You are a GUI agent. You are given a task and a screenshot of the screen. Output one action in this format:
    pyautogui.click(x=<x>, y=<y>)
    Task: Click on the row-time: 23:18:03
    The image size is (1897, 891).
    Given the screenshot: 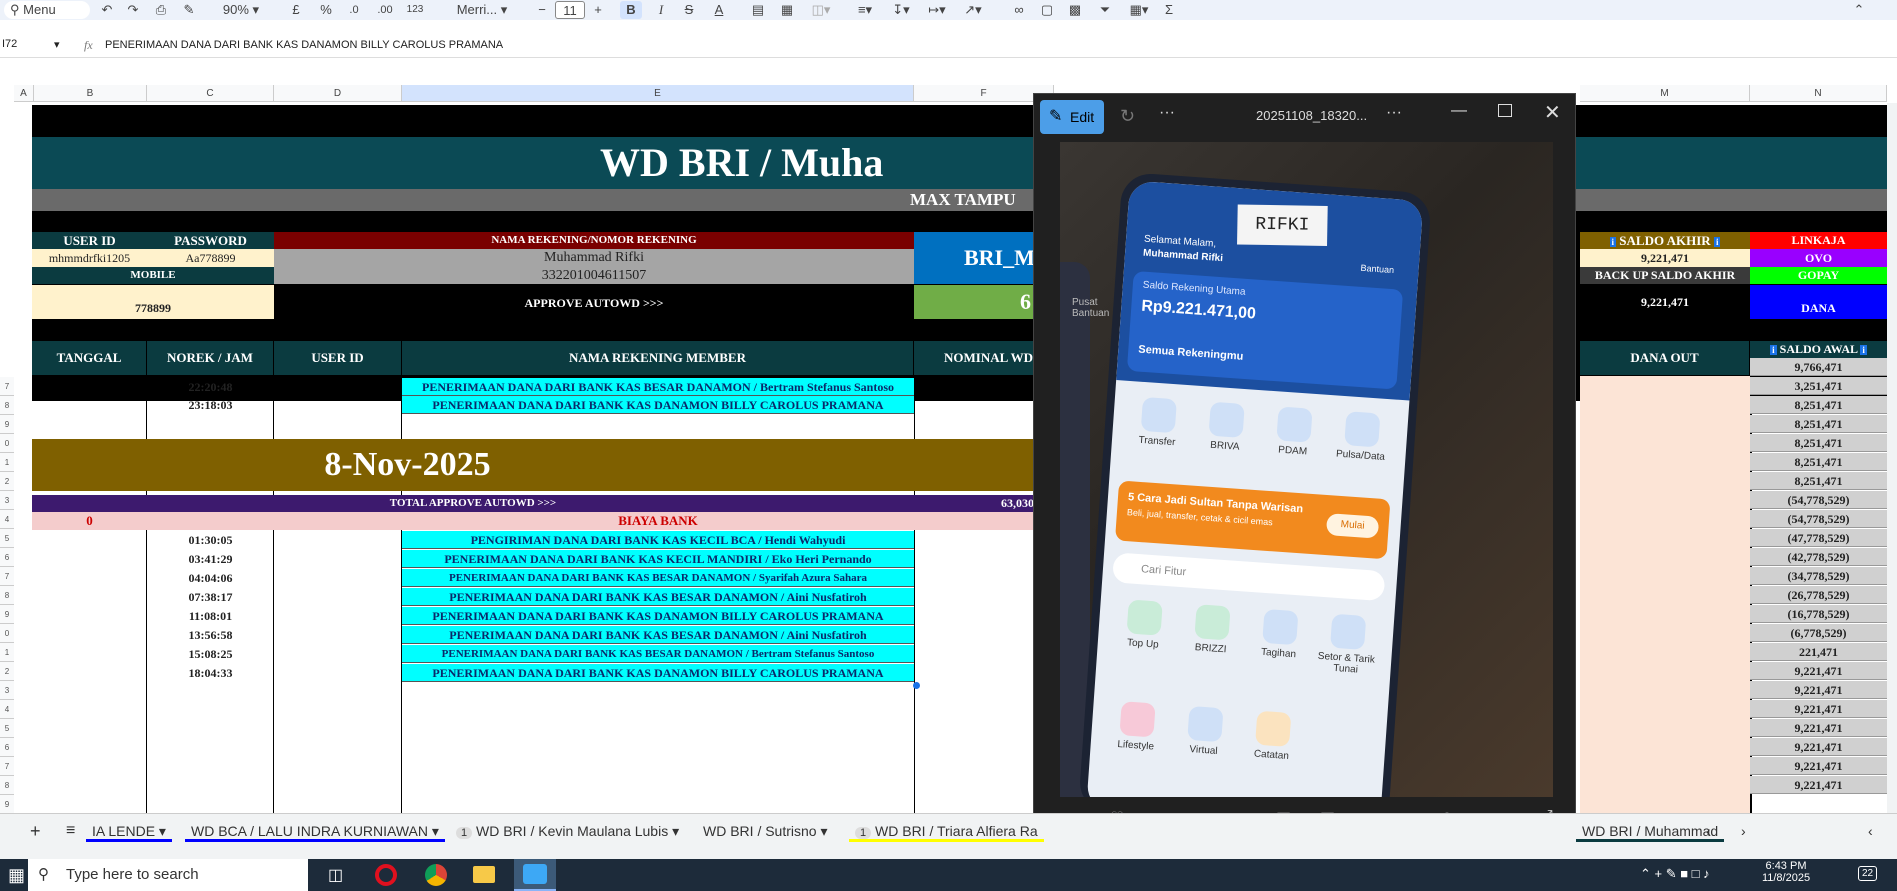 What is the action you would take?
    pyautogui.click(x=210, y=405)
    